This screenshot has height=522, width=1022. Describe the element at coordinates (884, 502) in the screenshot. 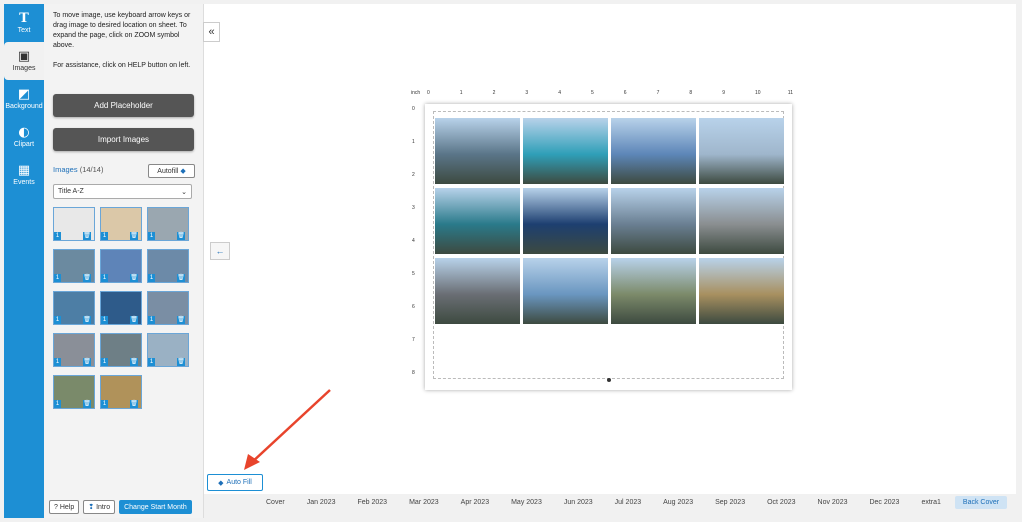

I see `month-tab: Dec 2023` at that location.